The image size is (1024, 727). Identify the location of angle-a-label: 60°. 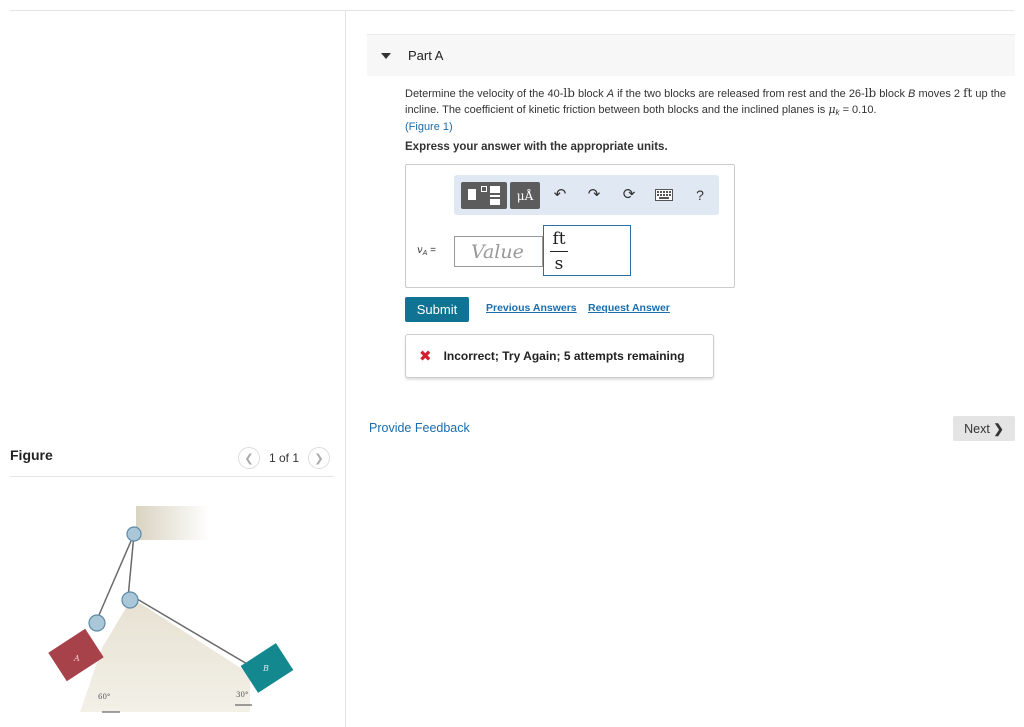
(104, 697).